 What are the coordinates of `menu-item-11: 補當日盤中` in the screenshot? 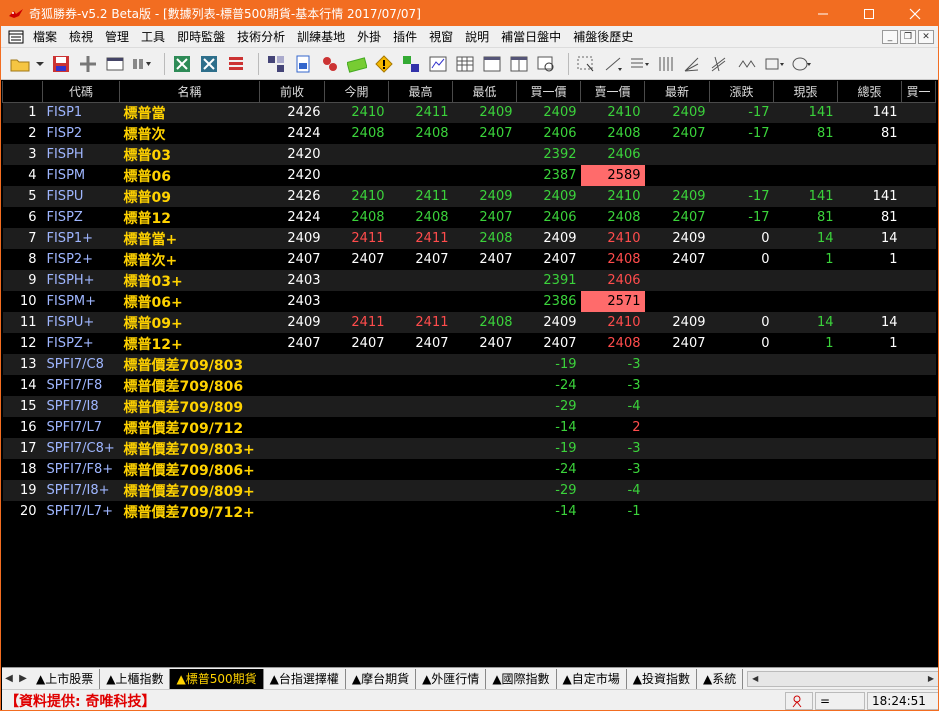 It's located at (531, 37).